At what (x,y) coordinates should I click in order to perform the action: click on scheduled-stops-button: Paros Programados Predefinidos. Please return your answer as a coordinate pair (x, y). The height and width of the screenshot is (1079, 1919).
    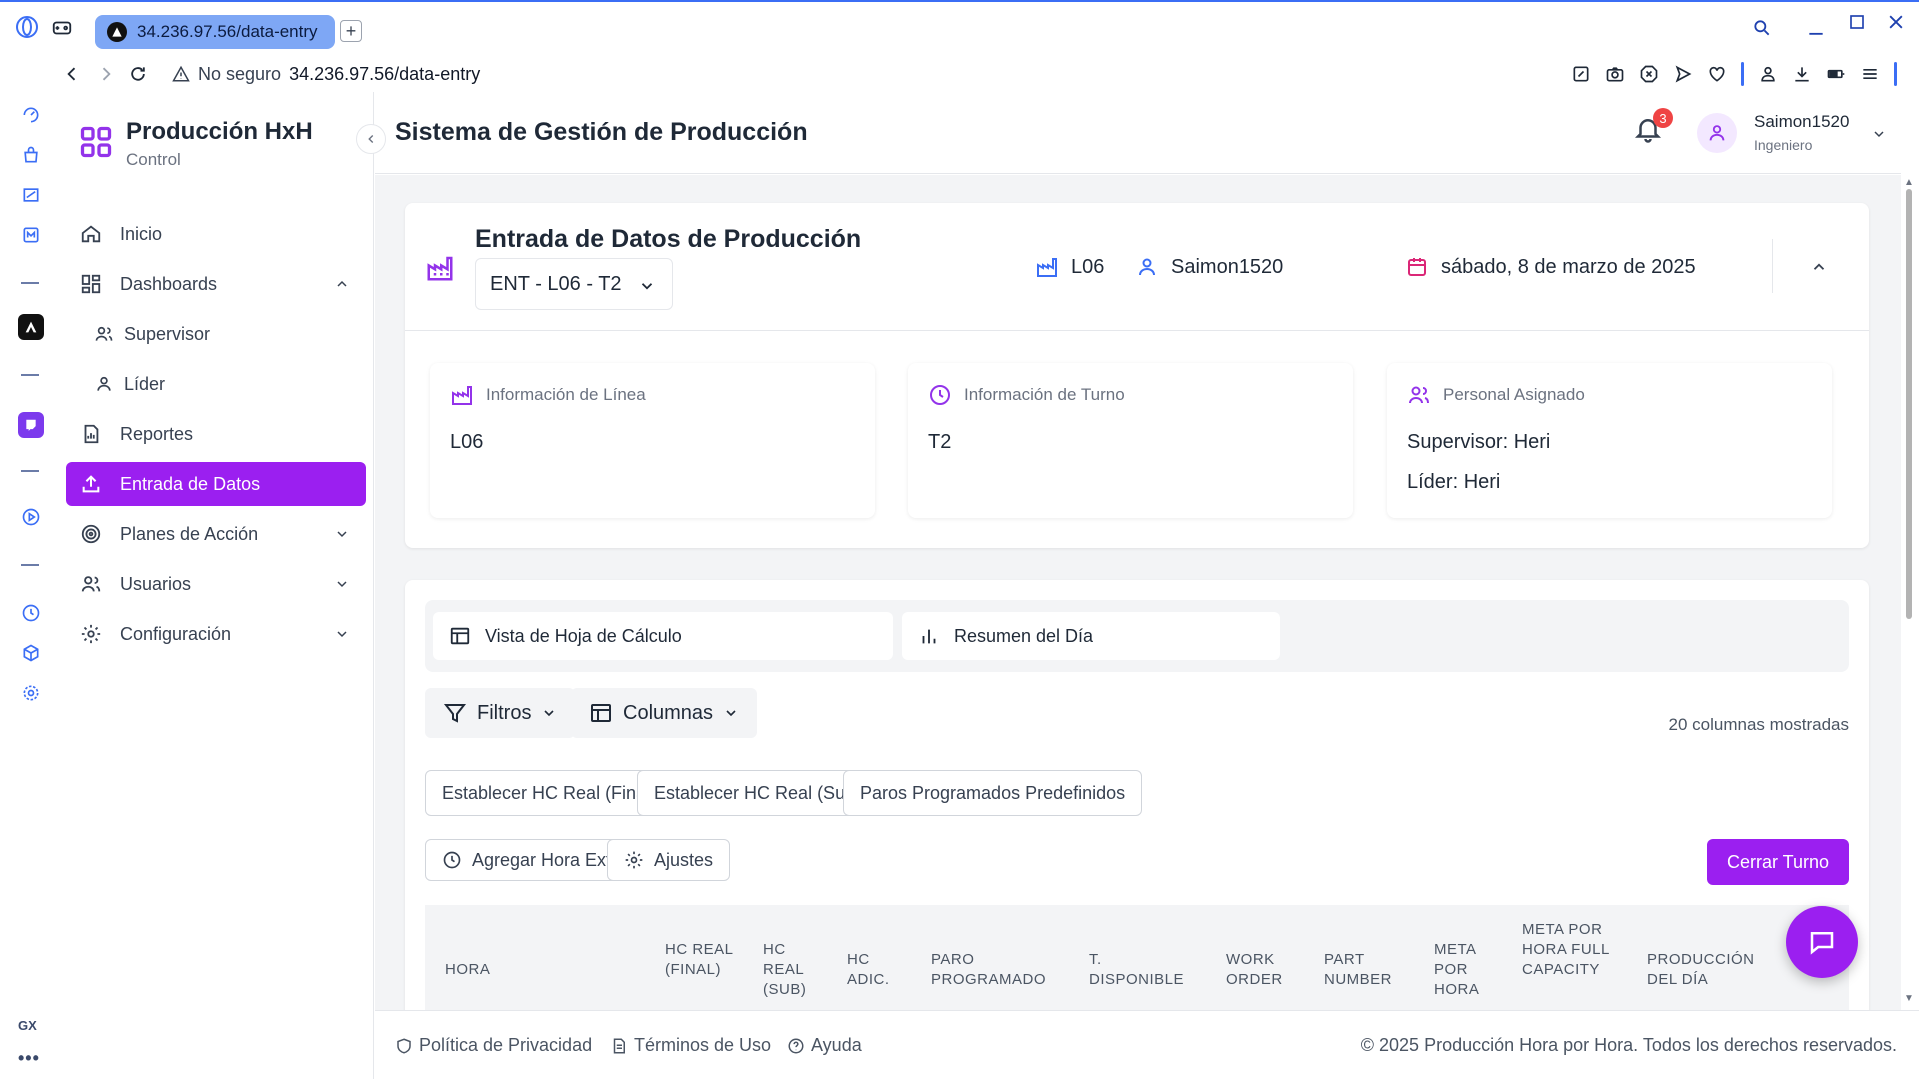
    Looking at the image, I should click on (993, 793).